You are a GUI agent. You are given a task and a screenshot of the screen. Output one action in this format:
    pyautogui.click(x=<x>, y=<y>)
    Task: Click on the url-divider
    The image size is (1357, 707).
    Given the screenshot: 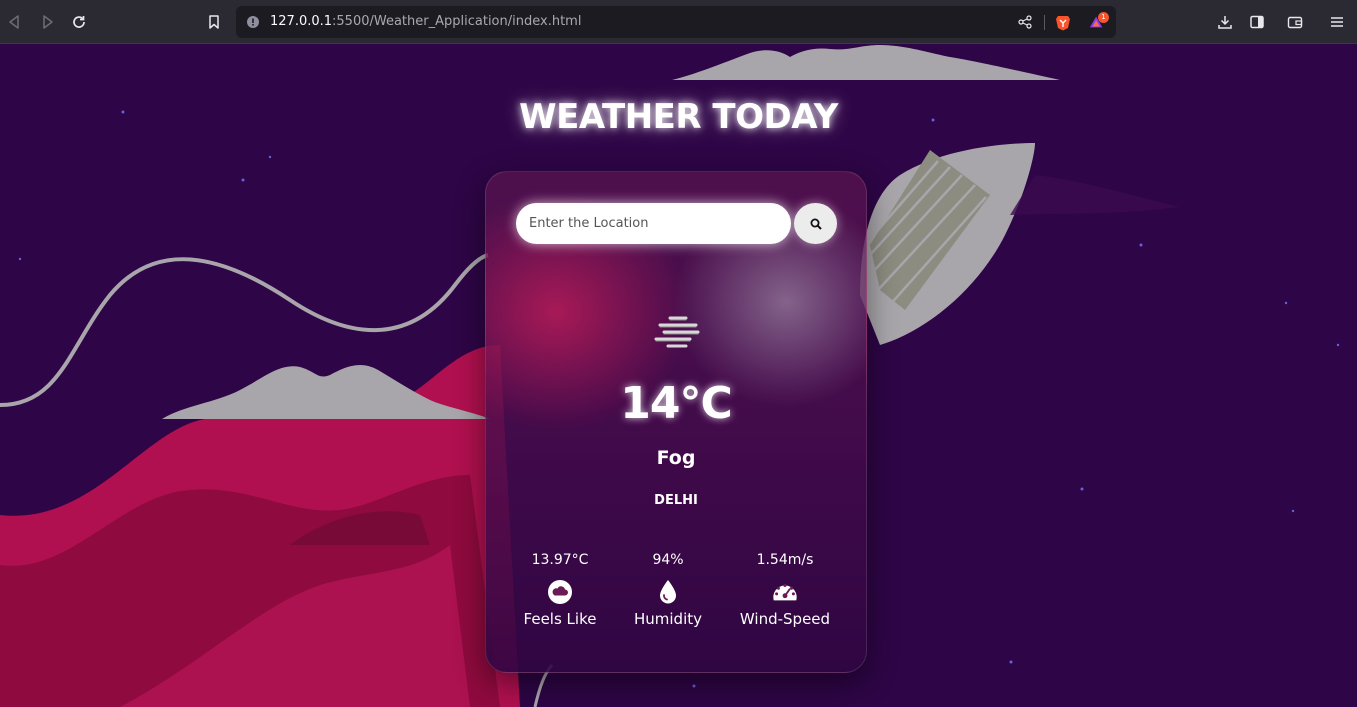 What is the action you would take?
    pyautogui.click(x=1044, y=22)
    